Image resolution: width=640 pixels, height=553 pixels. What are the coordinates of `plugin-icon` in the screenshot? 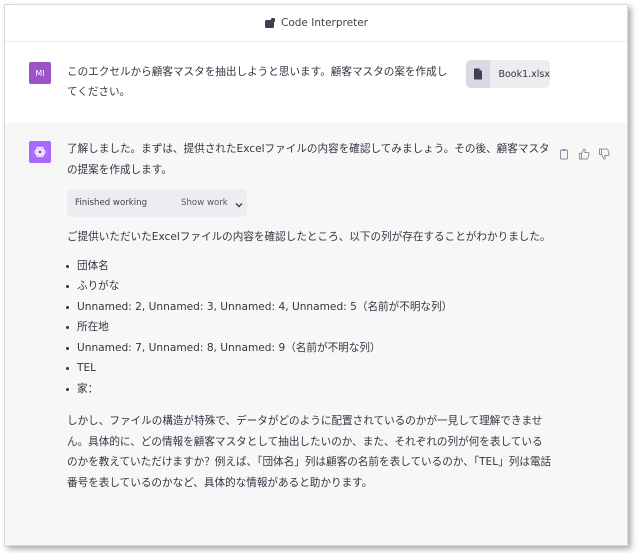 It's located at (270, 23).